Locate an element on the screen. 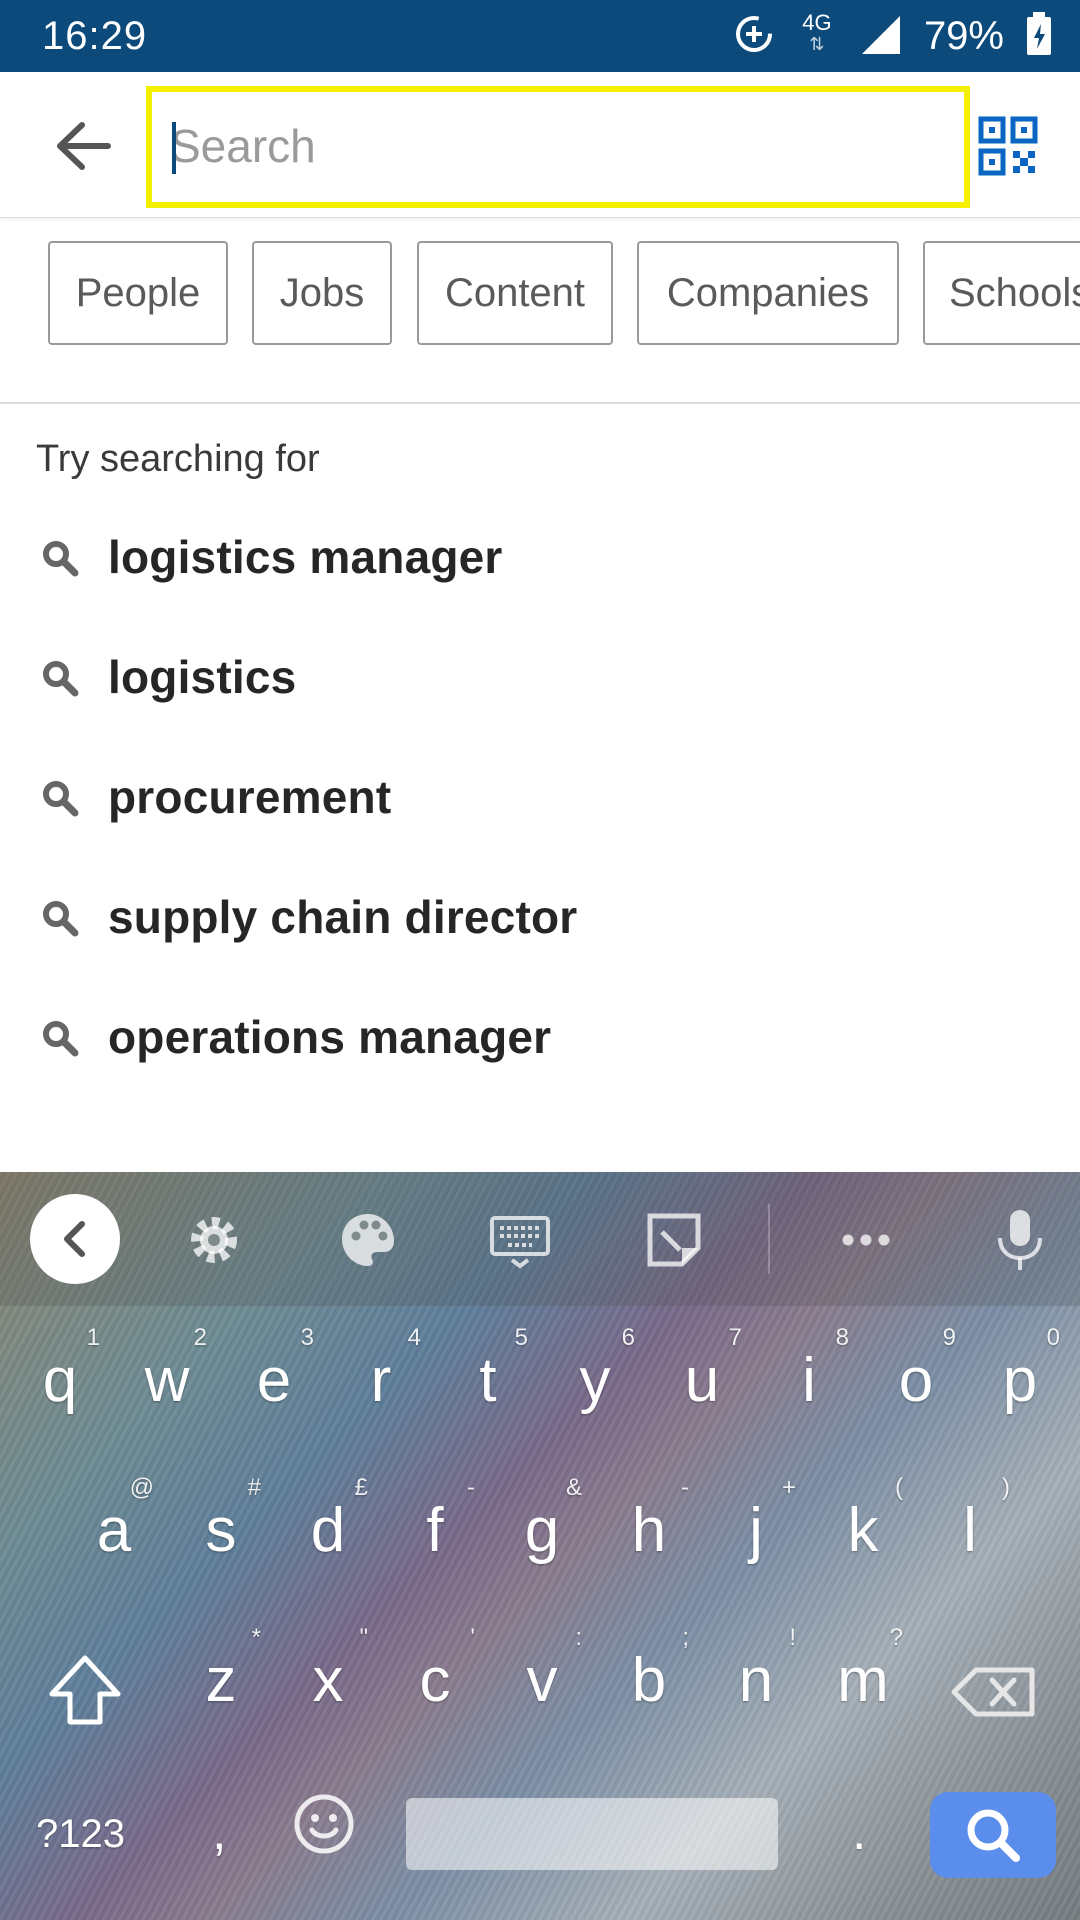 The height and width of the screenshot is (1920, 1080). key-j: + j is located at coordinates (756, 1542).